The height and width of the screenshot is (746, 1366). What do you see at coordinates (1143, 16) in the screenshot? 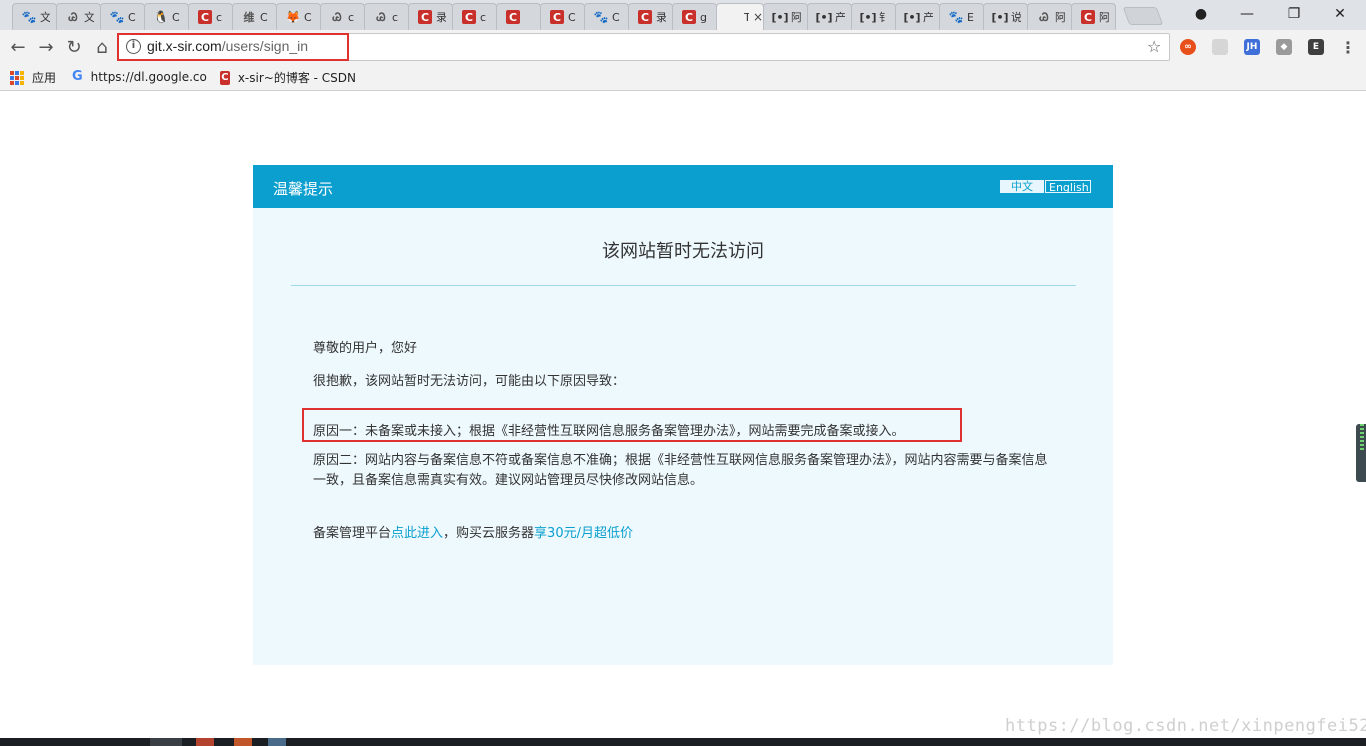
I see `new-tab-button` at bounding box center [1143, 16].